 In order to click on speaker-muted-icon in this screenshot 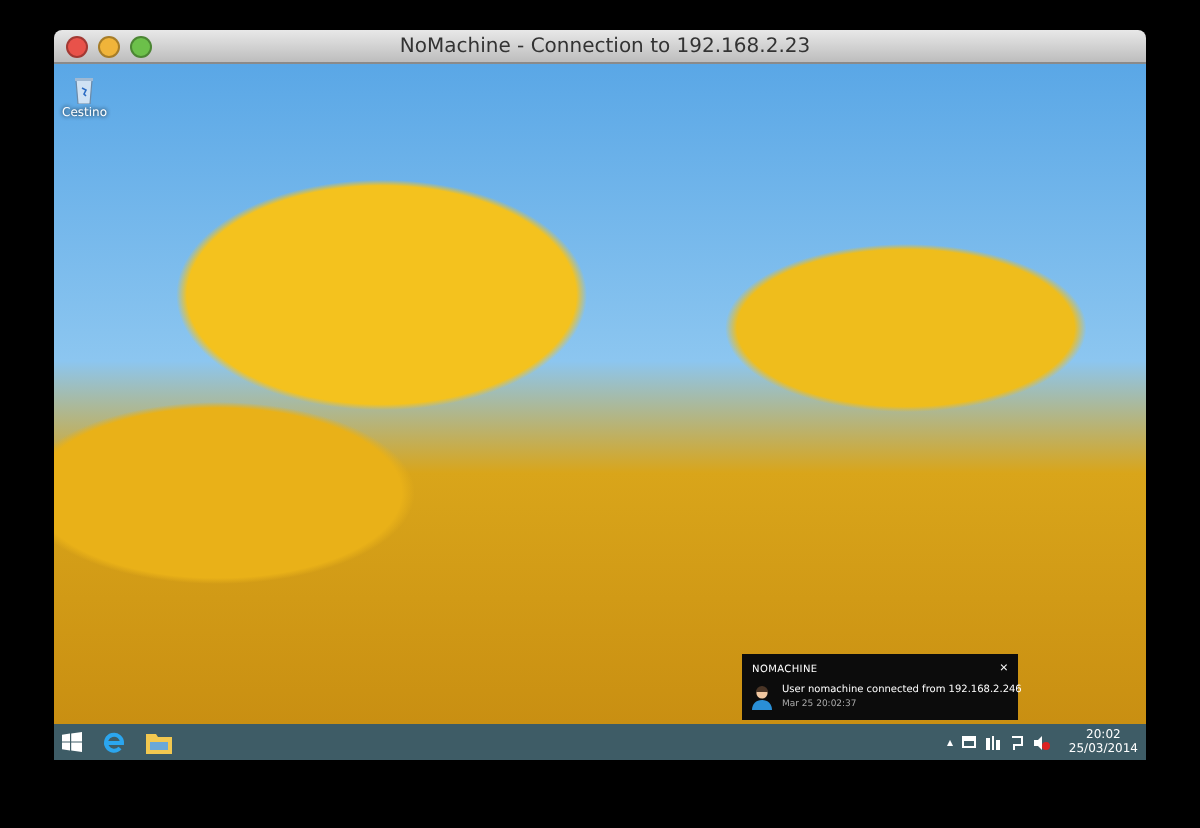, I will do `click(1042, 742)`.